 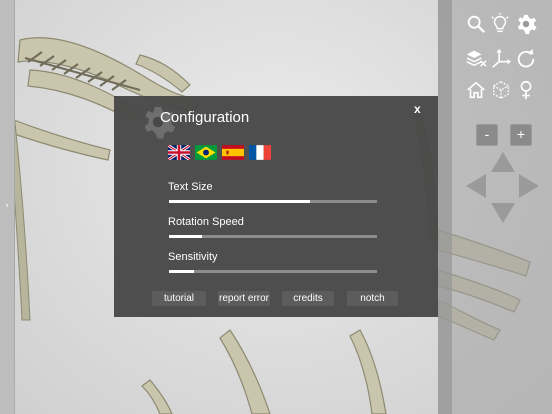 I want to click on left-panel-strip: ›, so click(x=7, y=207).